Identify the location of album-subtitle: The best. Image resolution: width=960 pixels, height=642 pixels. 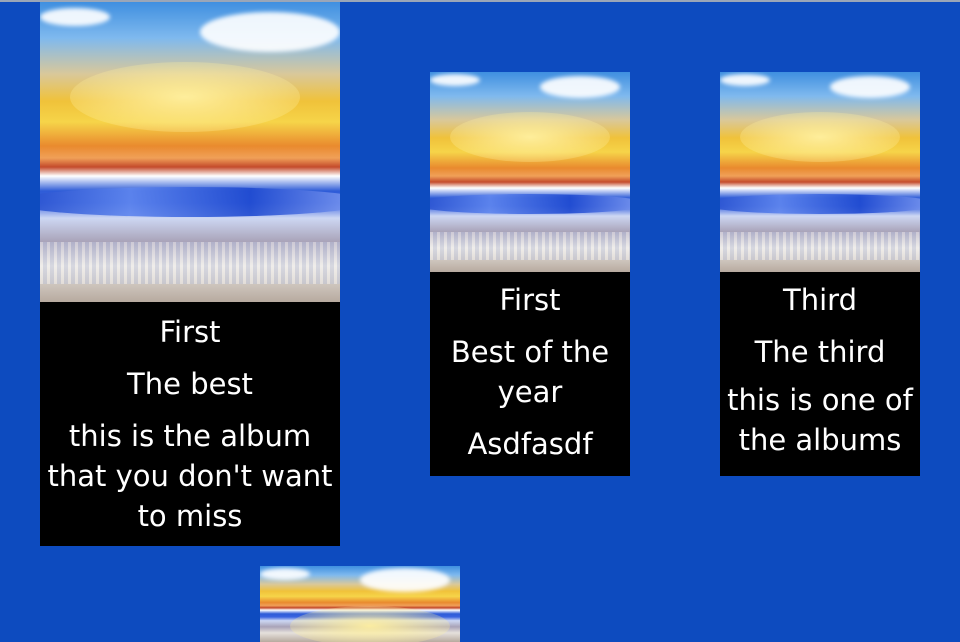
(190, 384).